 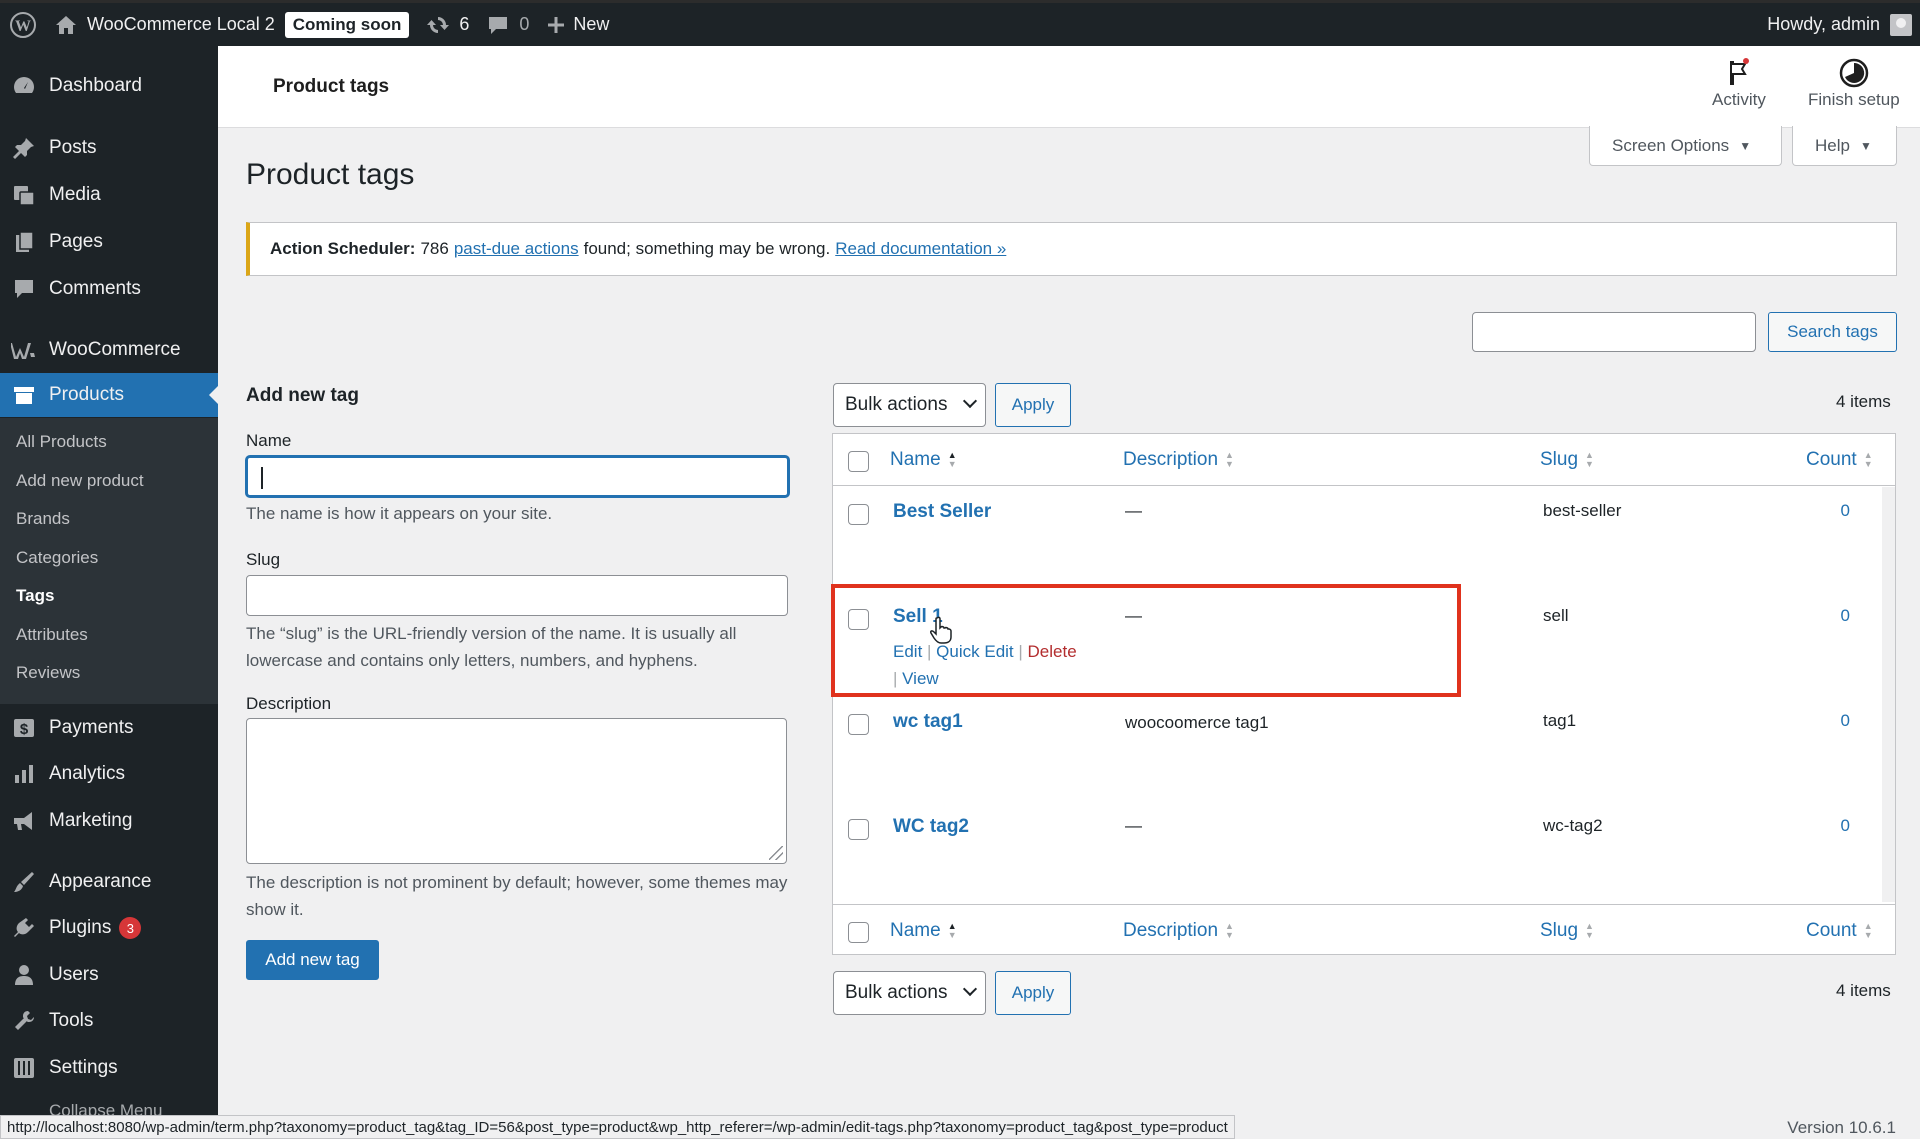 I want to click on sidebar-item-payments: $ Payments, so click(x=109, y=728).